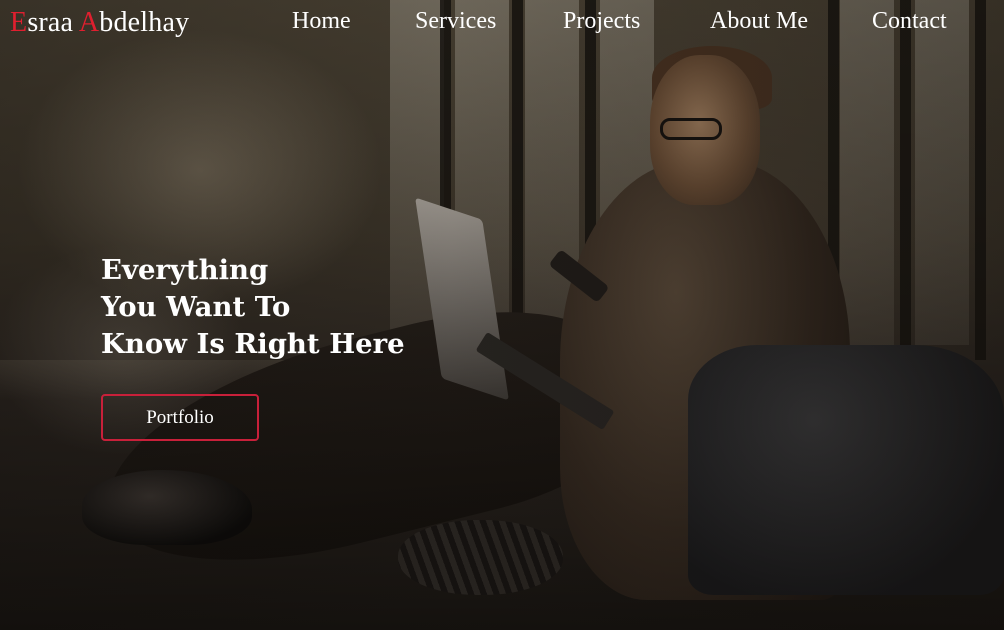  I want to click on portfolio-button-label: Portfolio, so click(180, 417).